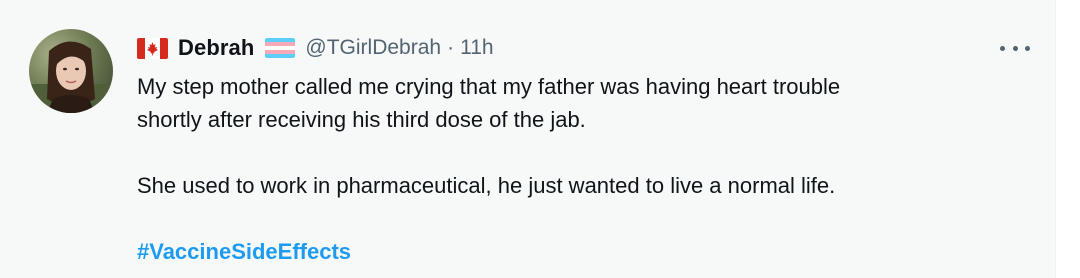 Image resolution: width=1080 pixels, height=278 pixels. I want to click on tweet-header: Debrah @TGirlDebrah · 11h, so click(315, 48).